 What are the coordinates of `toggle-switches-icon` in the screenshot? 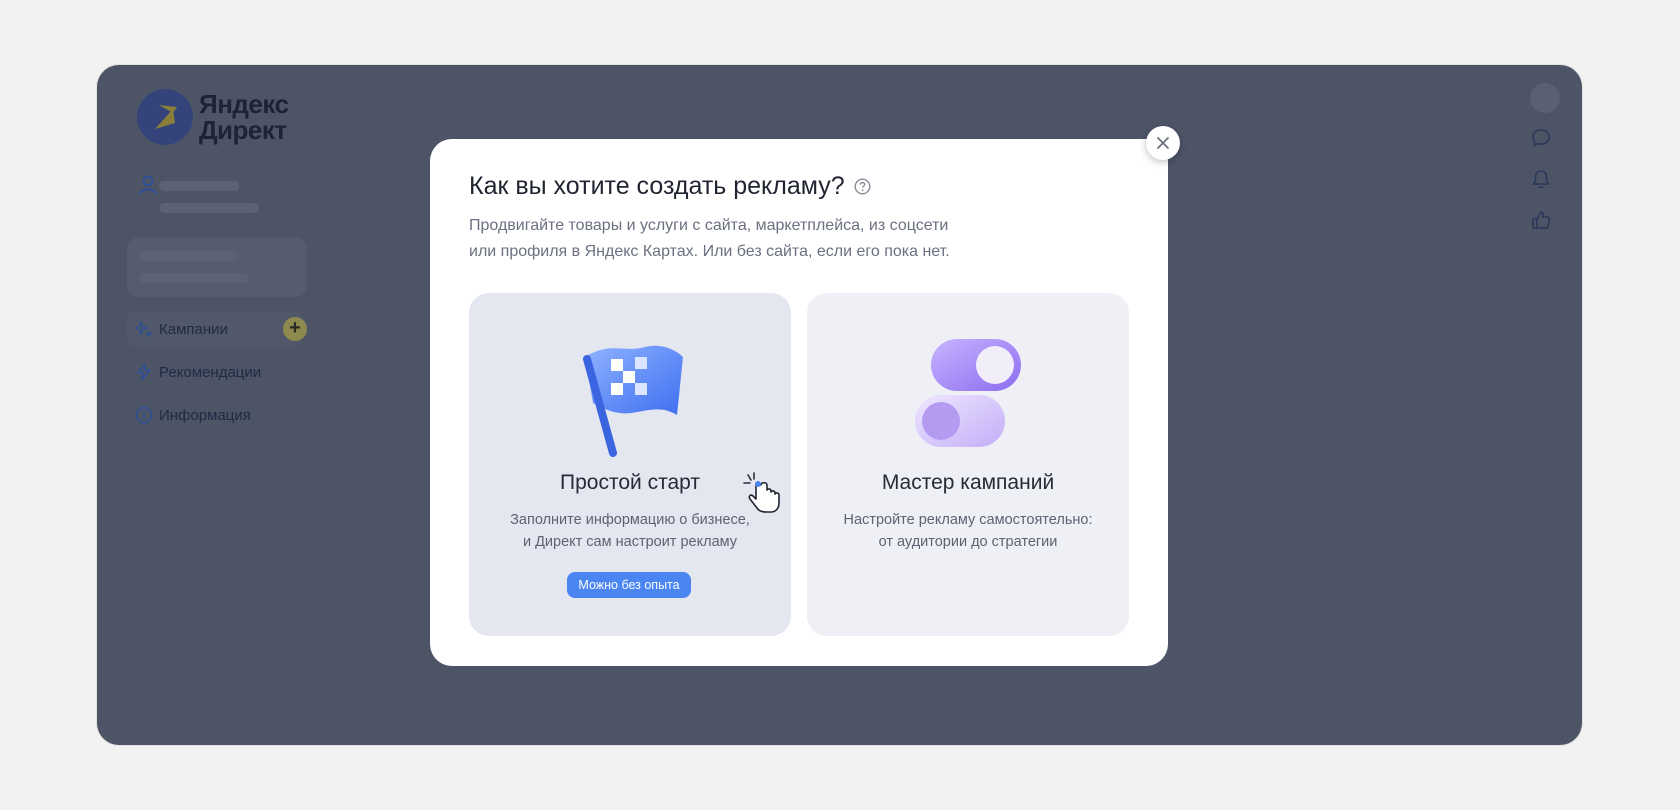 It's located at (968, 393).